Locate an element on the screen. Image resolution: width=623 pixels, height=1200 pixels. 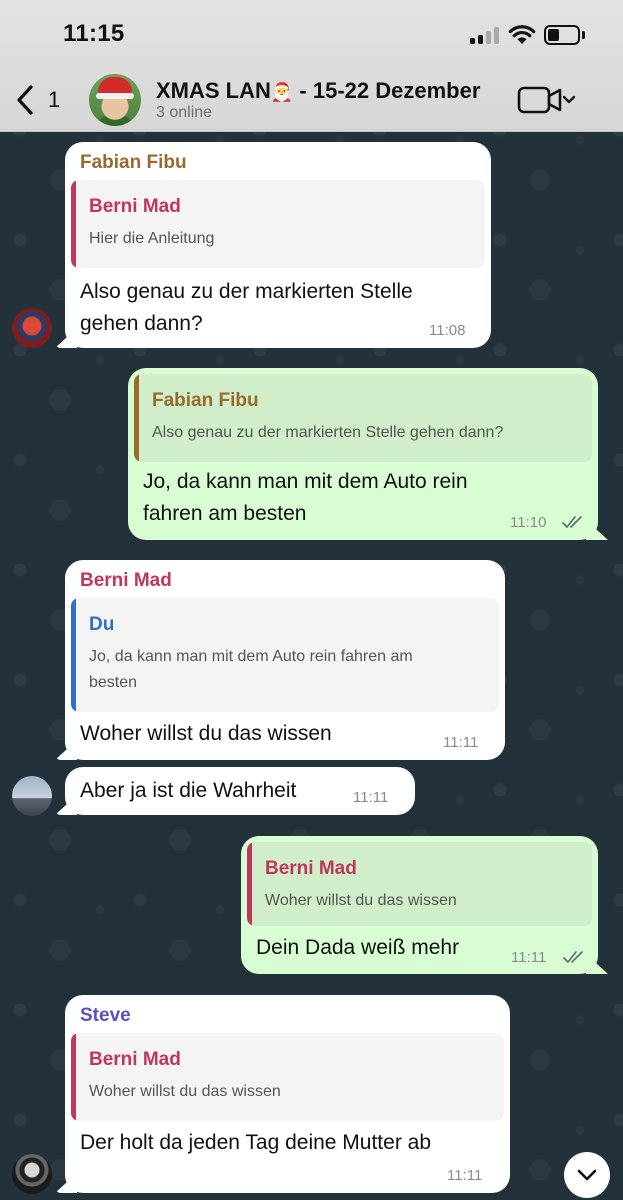
unread-count: 1 is located at coordinates (54, 99).